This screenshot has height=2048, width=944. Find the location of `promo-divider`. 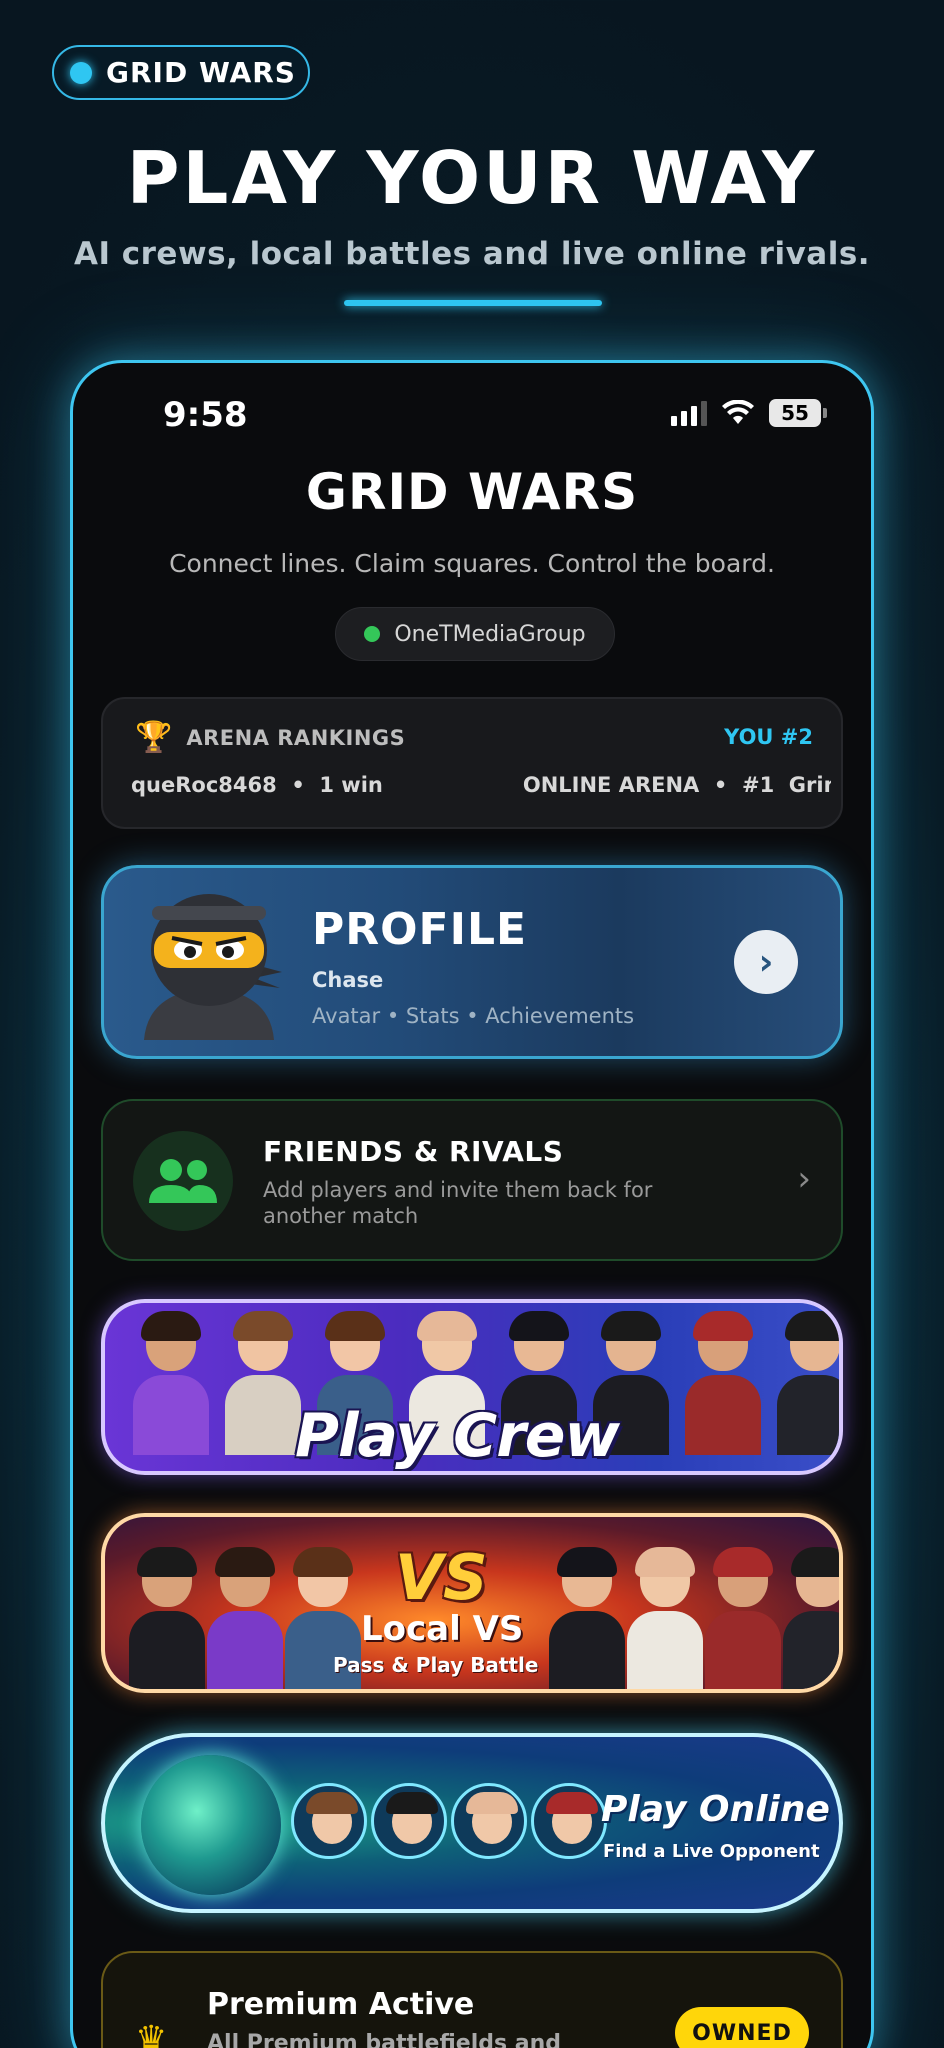

promo-divider is located at coordinates (473, 303).